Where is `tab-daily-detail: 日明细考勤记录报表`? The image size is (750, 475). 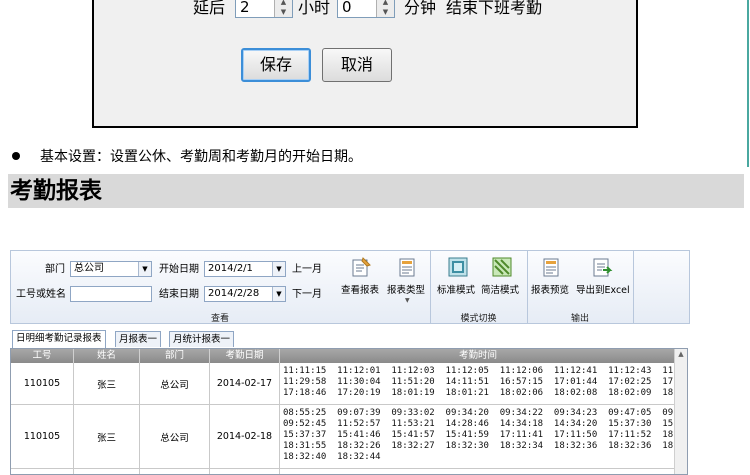
tab-daily-detail: 日明细考勤记录报表 is located at coordinates (59, 339).